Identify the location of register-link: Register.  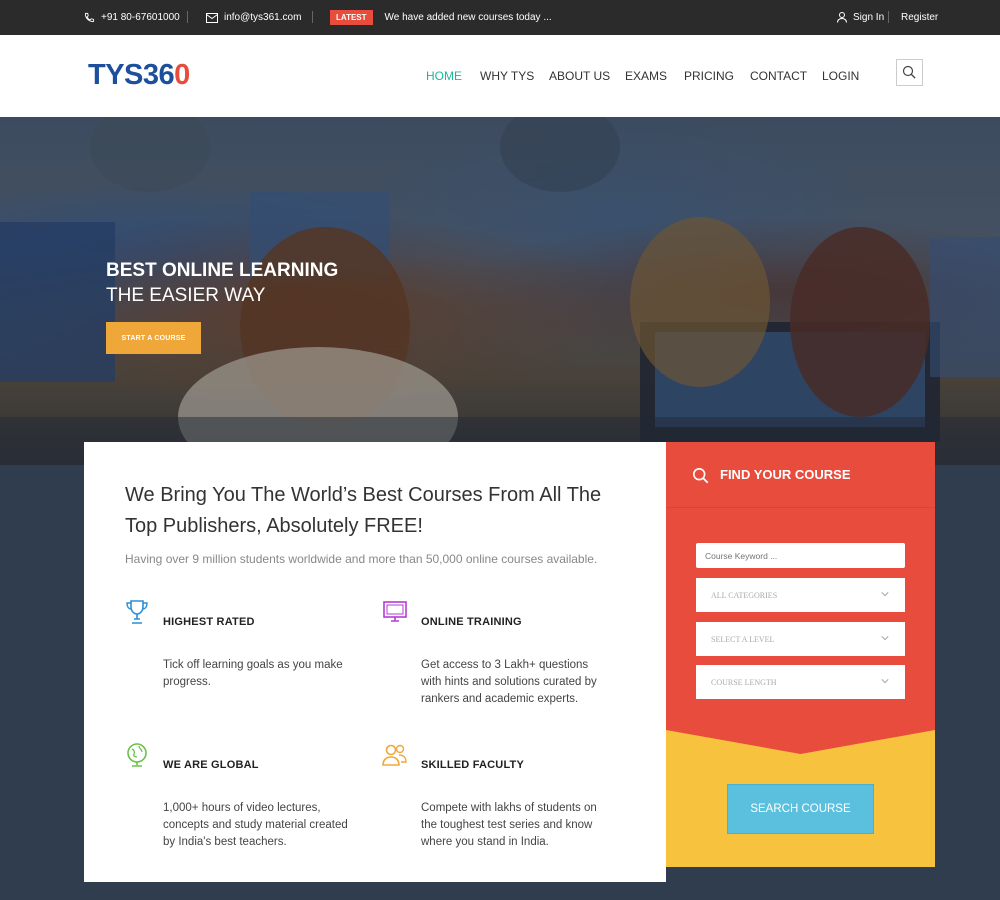
(919, 17).